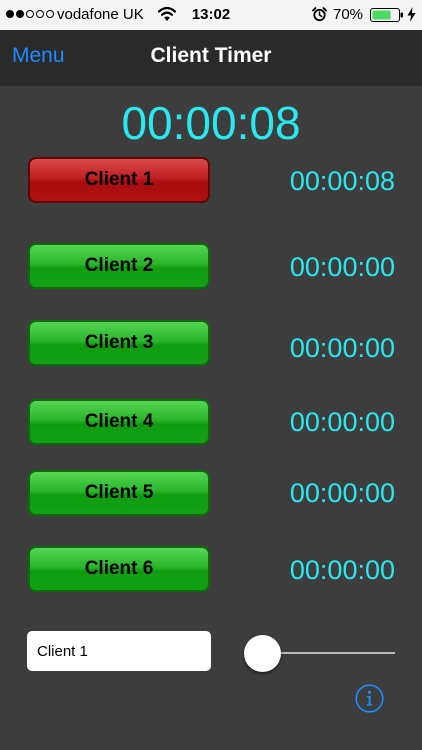 The height and width of the screenshot is (750, 422). What do you see at coordinates (319, 14) in the screenshot?
I see `alarm-icon` at bounding box center [319, 14].